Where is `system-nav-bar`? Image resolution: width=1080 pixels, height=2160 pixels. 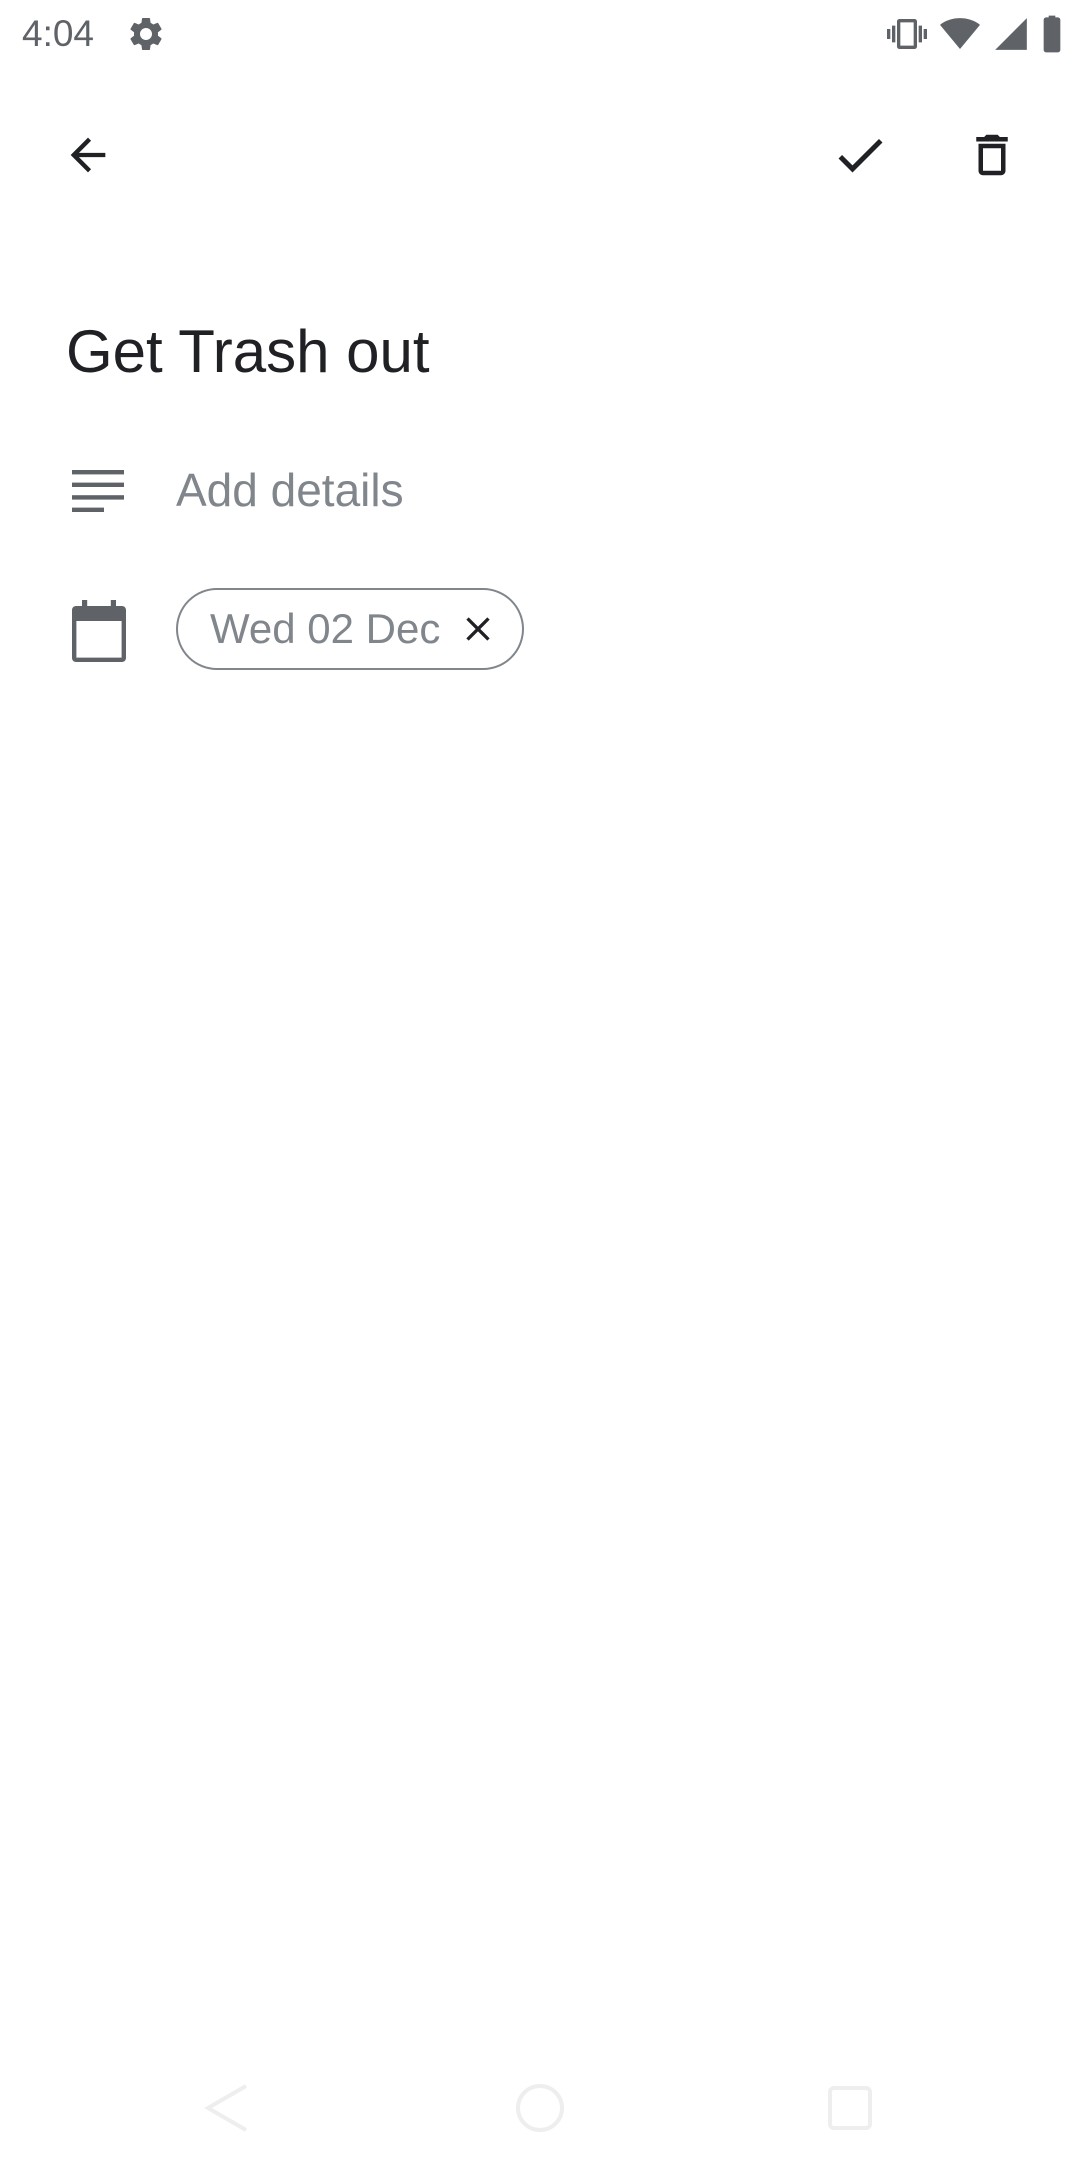
system-nav-bar is located at coordinates (540, 2108).